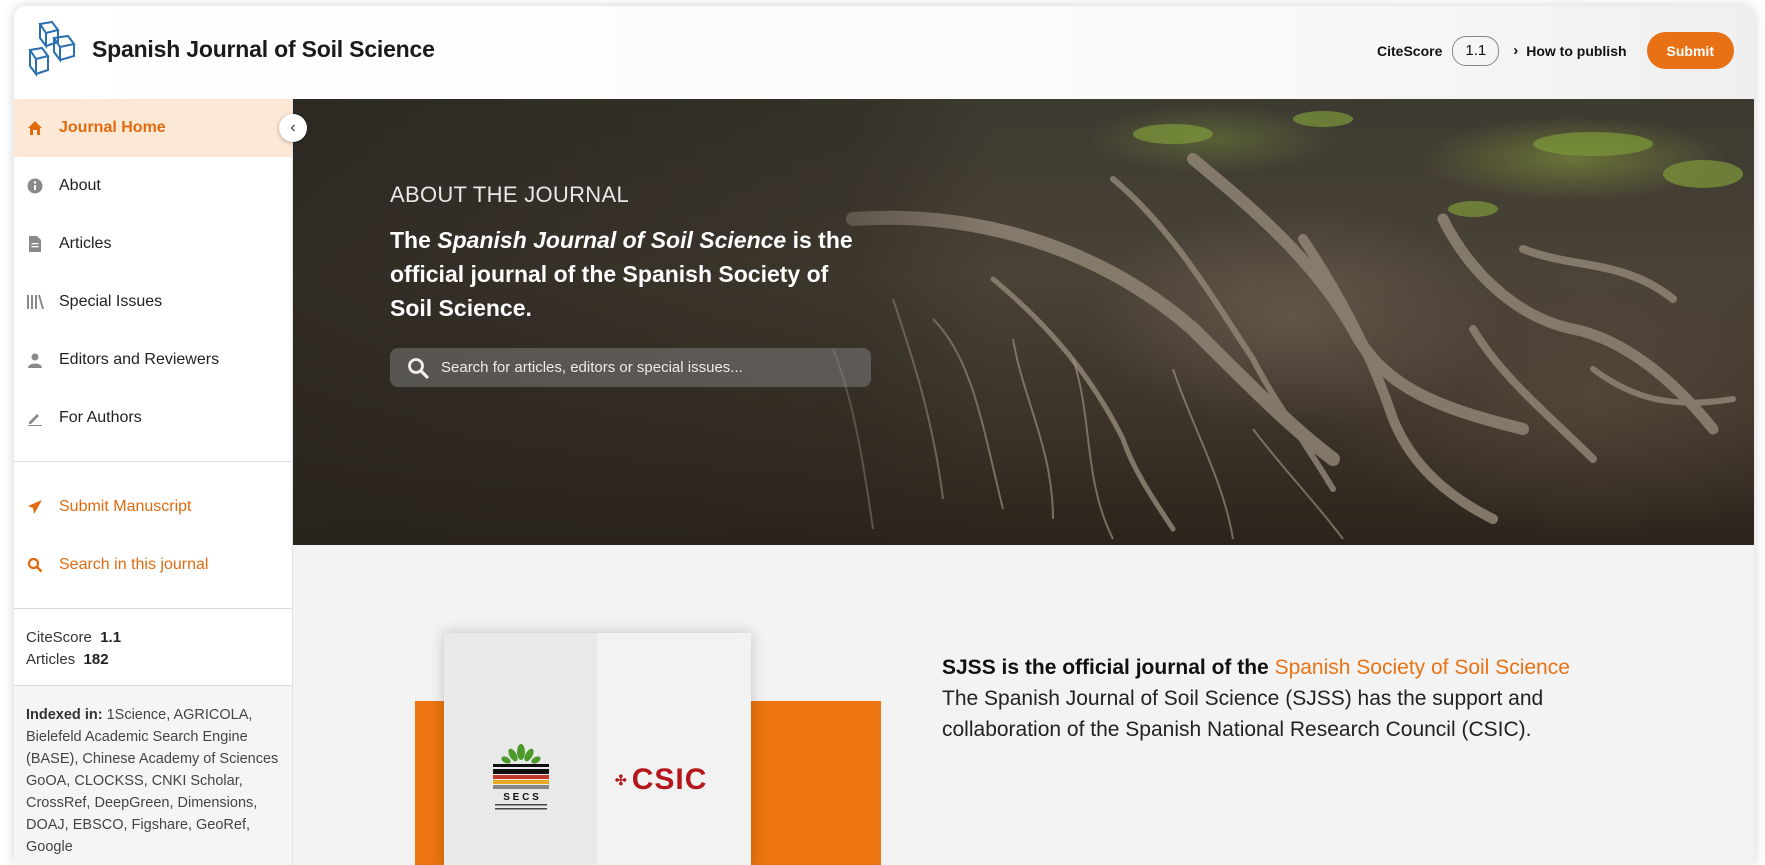 The width and height of the screenshot is (1765, 865). What do you see at coordinates (153, 186) in the screenshot?
I see `sidebar-item-about: About` at bounding box center [153, 186].